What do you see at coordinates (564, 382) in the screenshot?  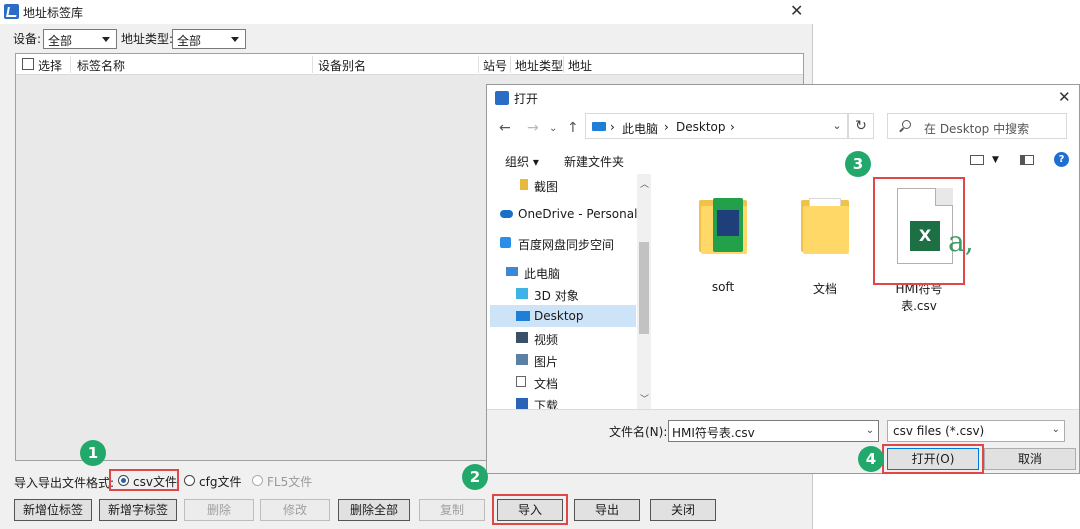 I see `nav-item-documents: 文档` at bounding box center [564, 382].